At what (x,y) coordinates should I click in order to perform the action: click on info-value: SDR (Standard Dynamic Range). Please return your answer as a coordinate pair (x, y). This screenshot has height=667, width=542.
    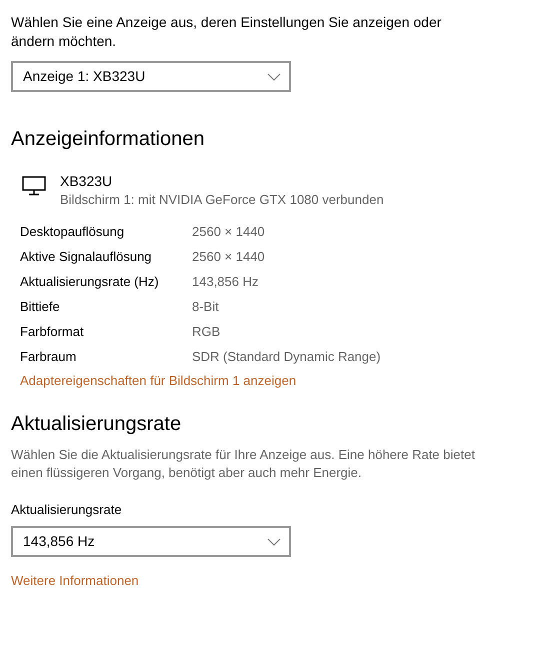
    Looking at the image, I should click on (286, 357).